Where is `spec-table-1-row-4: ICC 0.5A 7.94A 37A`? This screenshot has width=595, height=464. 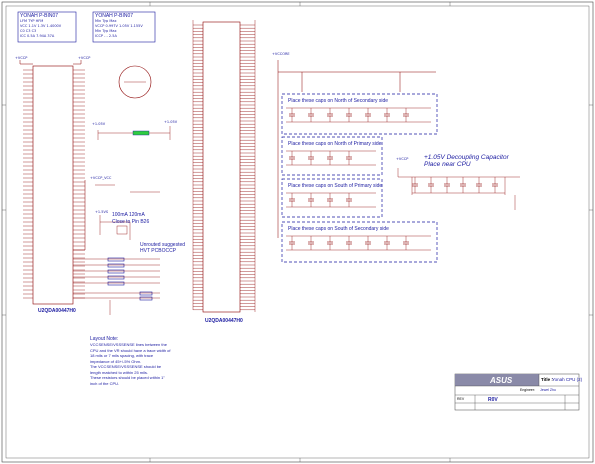 spec-table-1-row-4: ICC 0.5A 7.94A 37A is located at coordinates (37, 36).